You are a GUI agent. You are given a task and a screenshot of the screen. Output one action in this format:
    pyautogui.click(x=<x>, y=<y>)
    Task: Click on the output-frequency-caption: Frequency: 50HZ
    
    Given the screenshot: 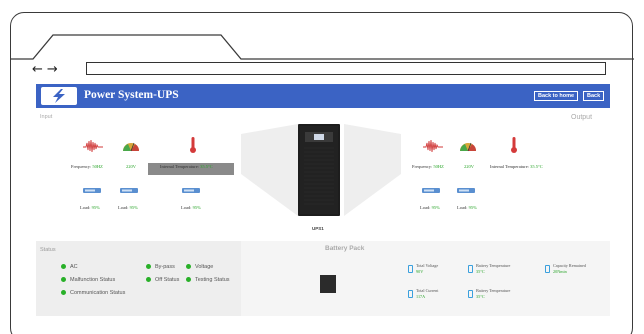 What is the action you would take?
    pyautogui.click(x=428, y=166)
    